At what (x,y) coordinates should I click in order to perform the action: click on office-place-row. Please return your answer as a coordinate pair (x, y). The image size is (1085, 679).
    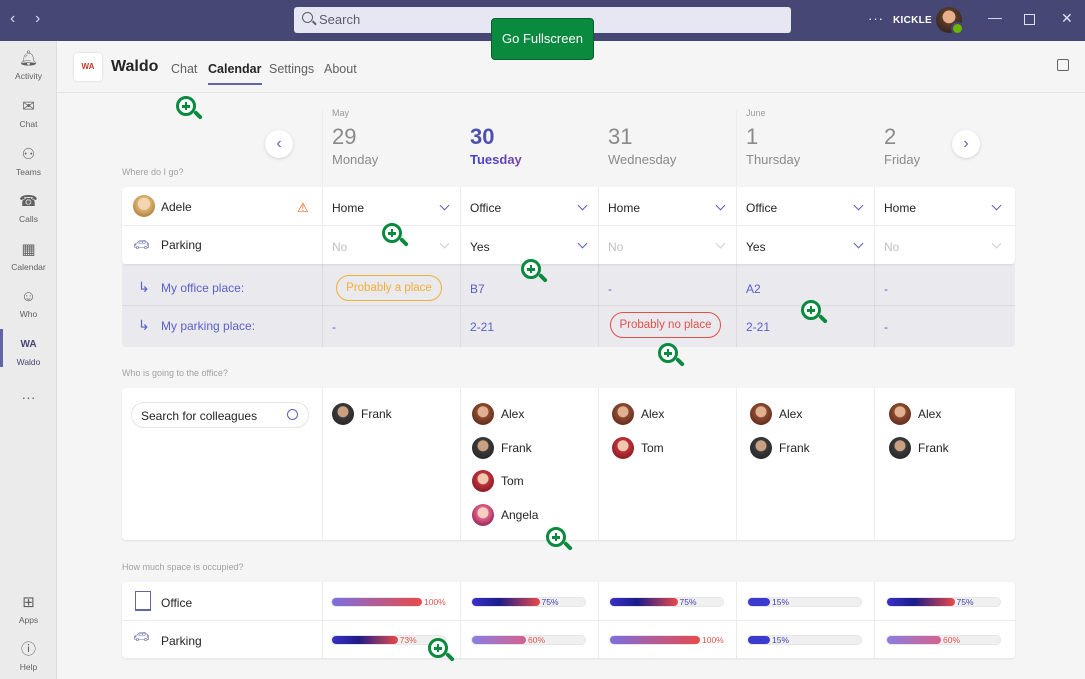
    Looking at the image, I should click on (568, 285).